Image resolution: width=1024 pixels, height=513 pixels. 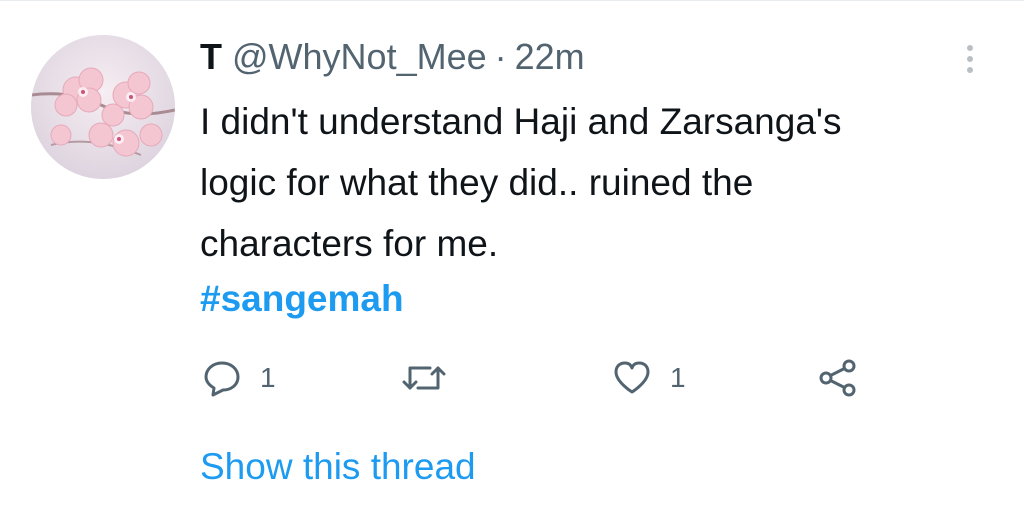 What do you see at coordinates (550, 57) in the screenshot?
I see `tweet-timestamp: 22m` at bounding box center [550, 57].